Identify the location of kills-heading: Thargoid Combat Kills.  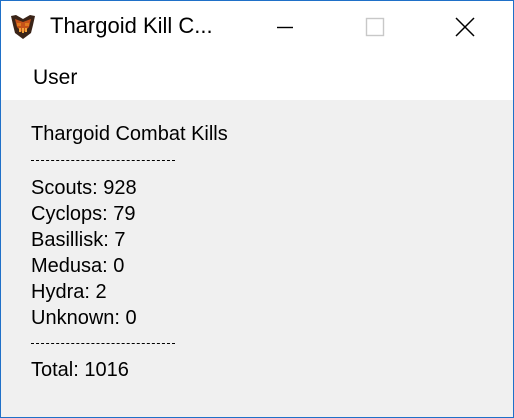
(129, 134).